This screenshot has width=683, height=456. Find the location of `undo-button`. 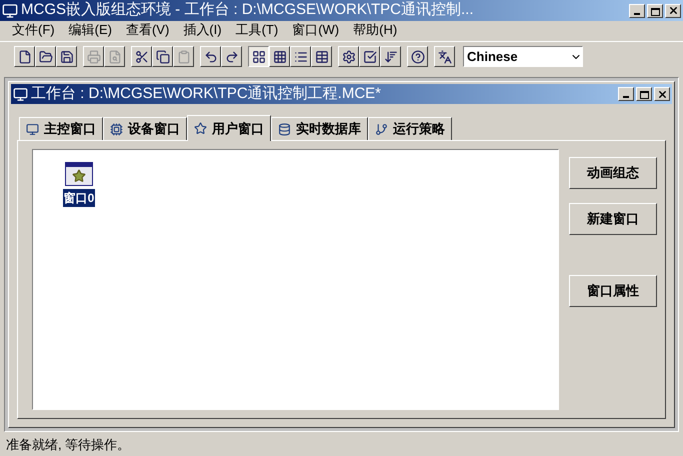

undo-button is located at coordinates (210, 56).